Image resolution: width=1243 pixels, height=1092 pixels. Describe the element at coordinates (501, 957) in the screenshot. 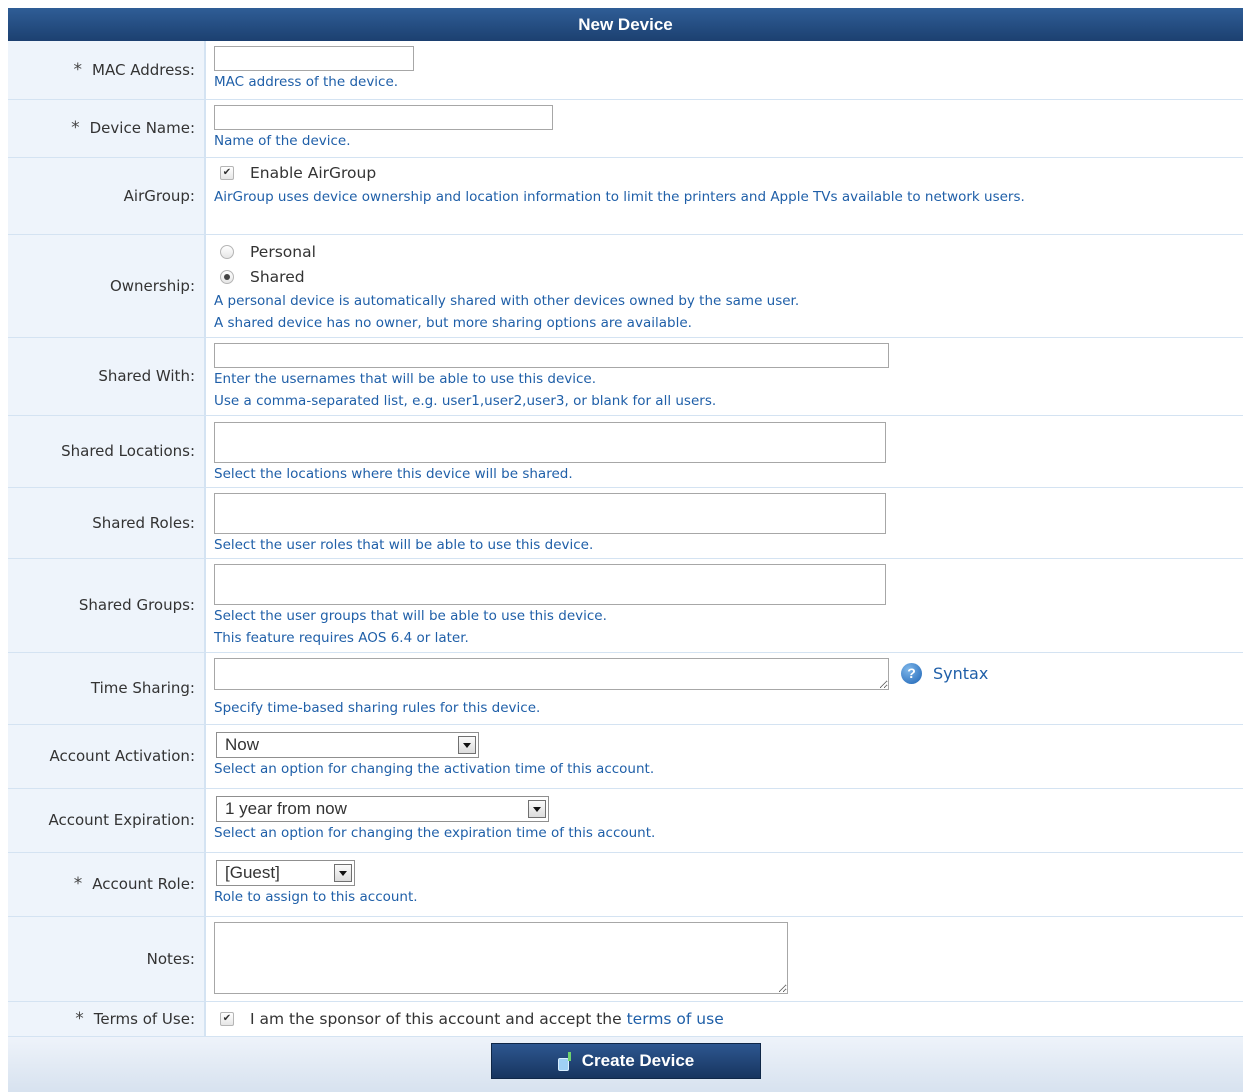

I see `notes-textarea` at that location.